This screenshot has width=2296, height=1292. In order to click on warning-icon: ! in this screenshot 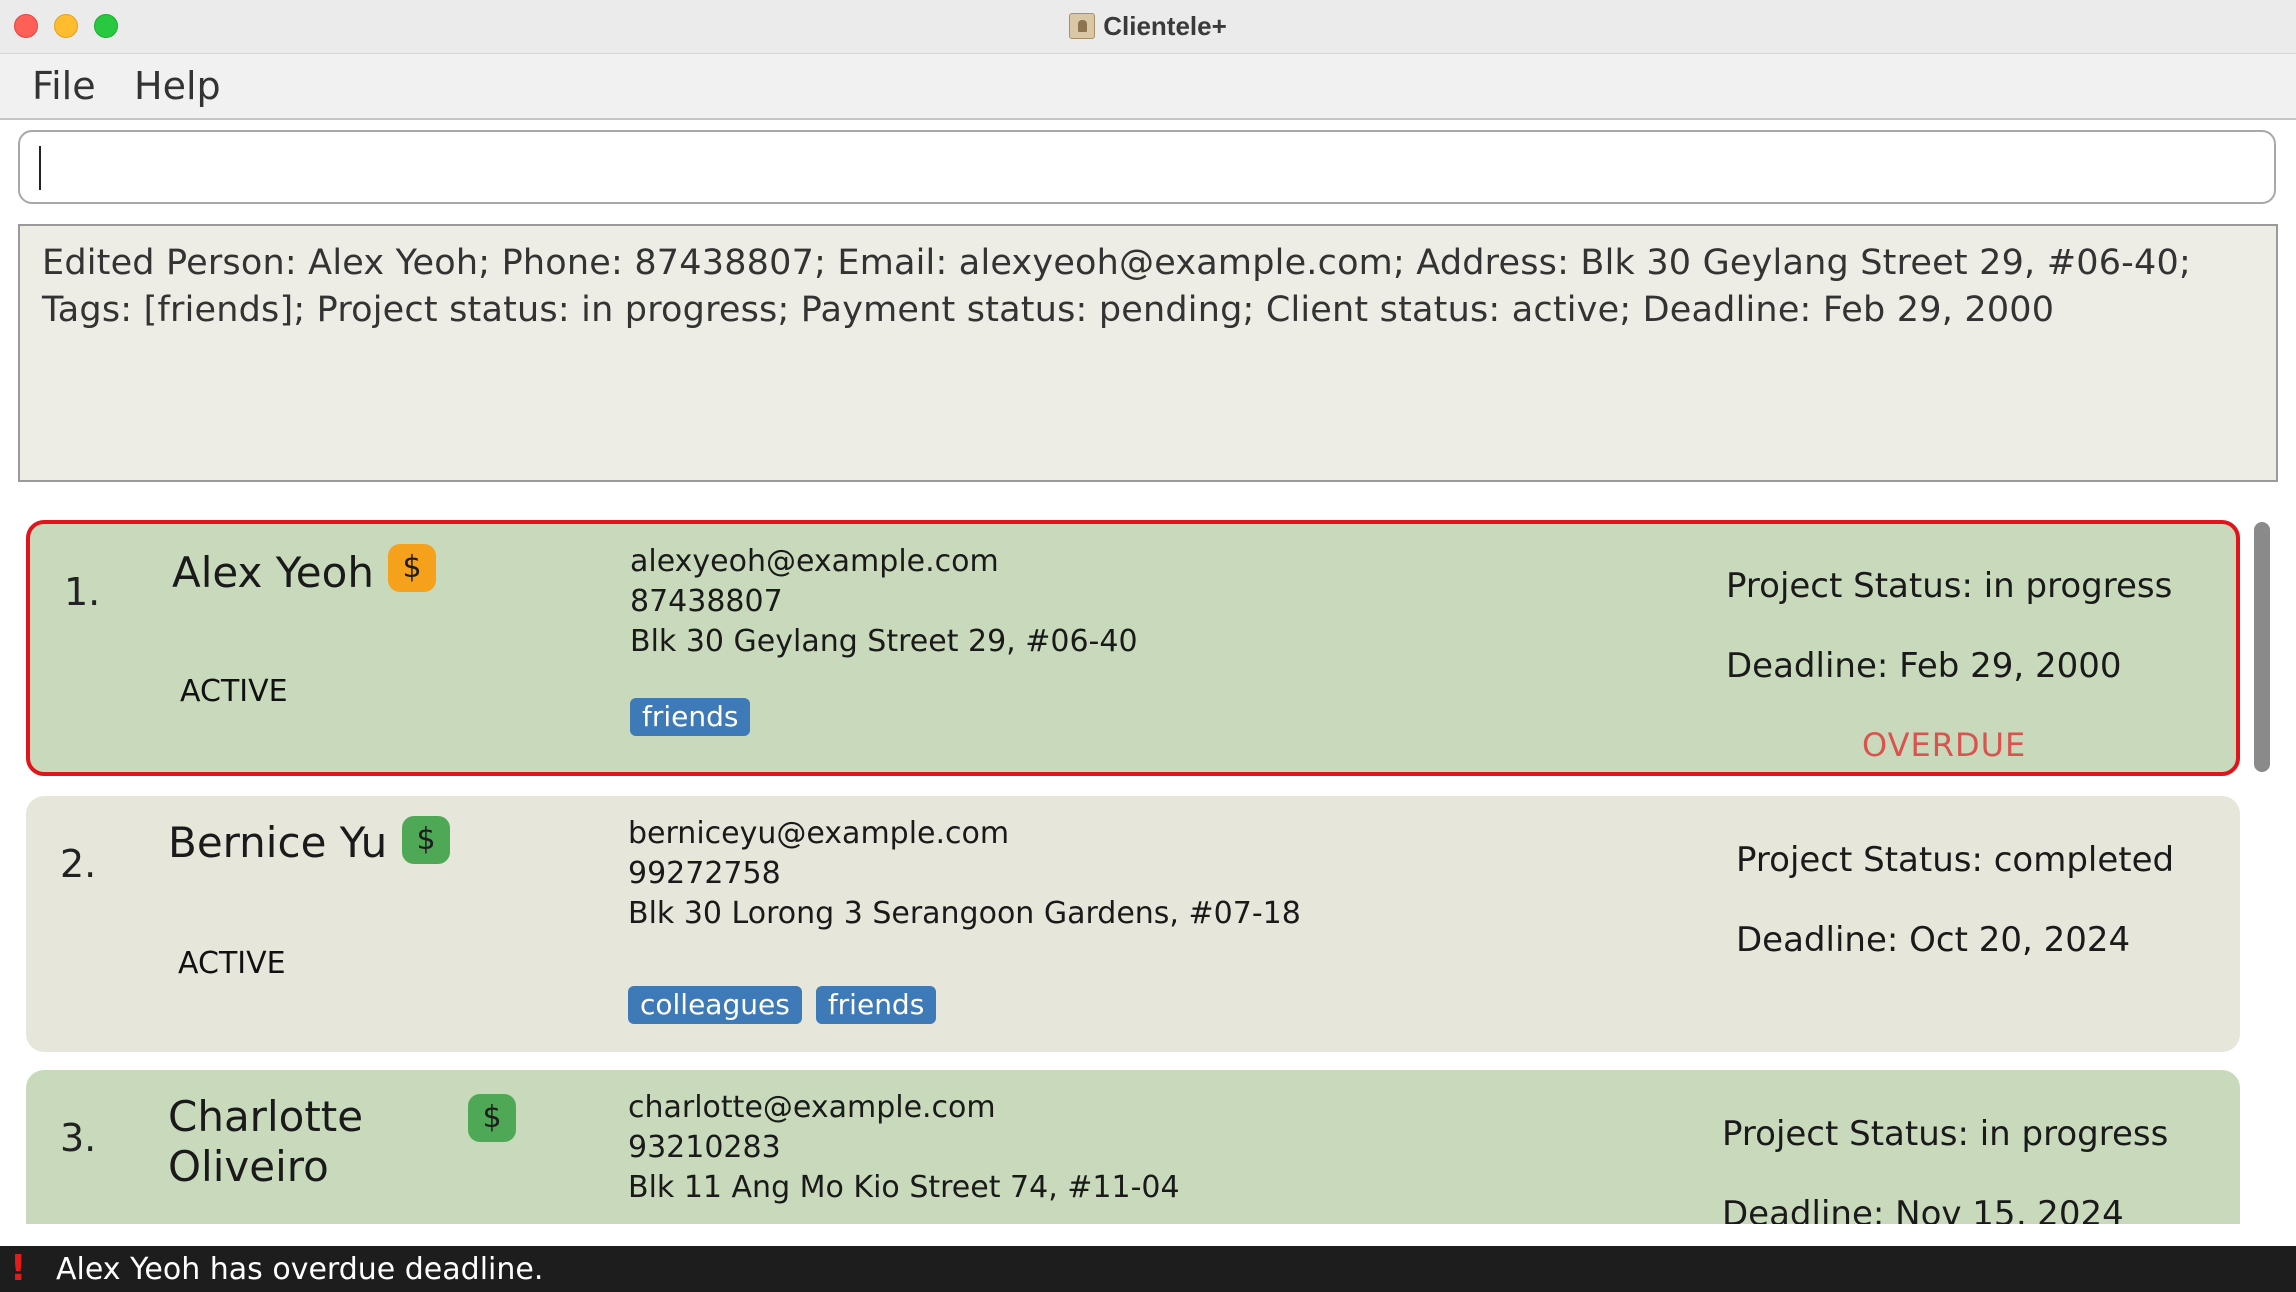, I will do `click(18, 1268)`.